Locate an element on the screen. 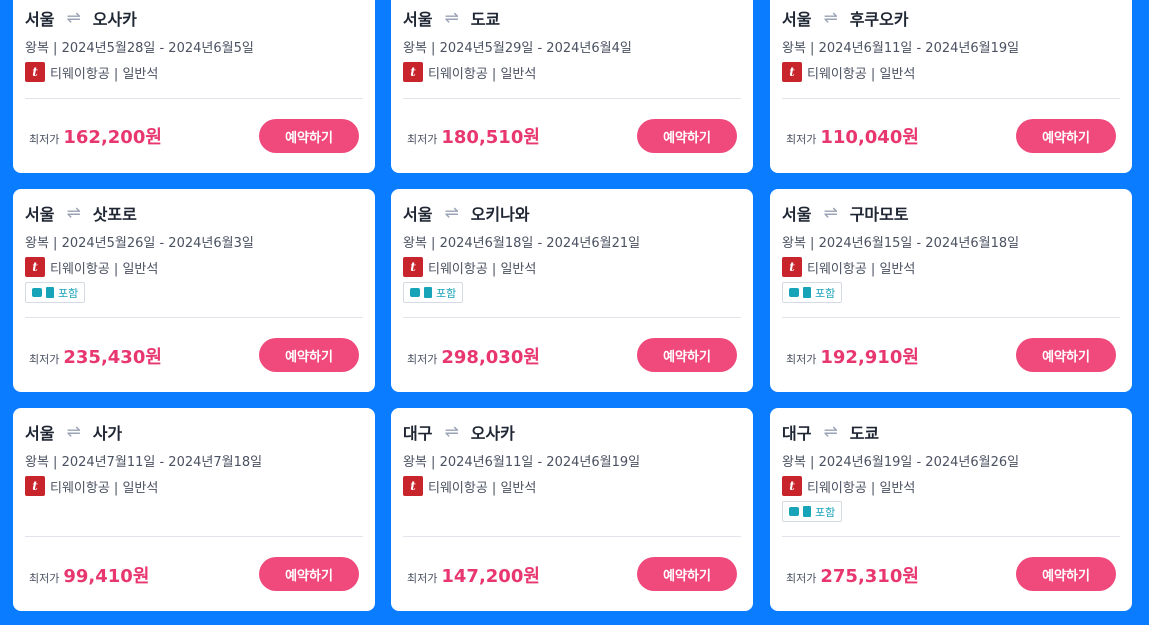  destination-city: 오키나와 is located at coordinates (500, 214).